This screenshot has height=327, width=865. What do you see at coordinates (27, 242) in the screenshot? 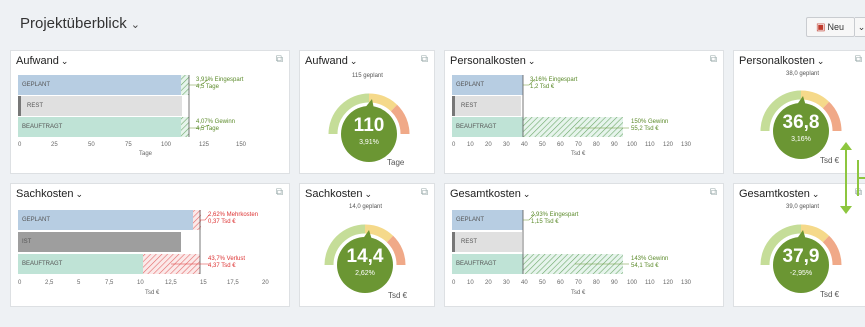
I see `bar-label: IST` at bounding box center [27, 242].